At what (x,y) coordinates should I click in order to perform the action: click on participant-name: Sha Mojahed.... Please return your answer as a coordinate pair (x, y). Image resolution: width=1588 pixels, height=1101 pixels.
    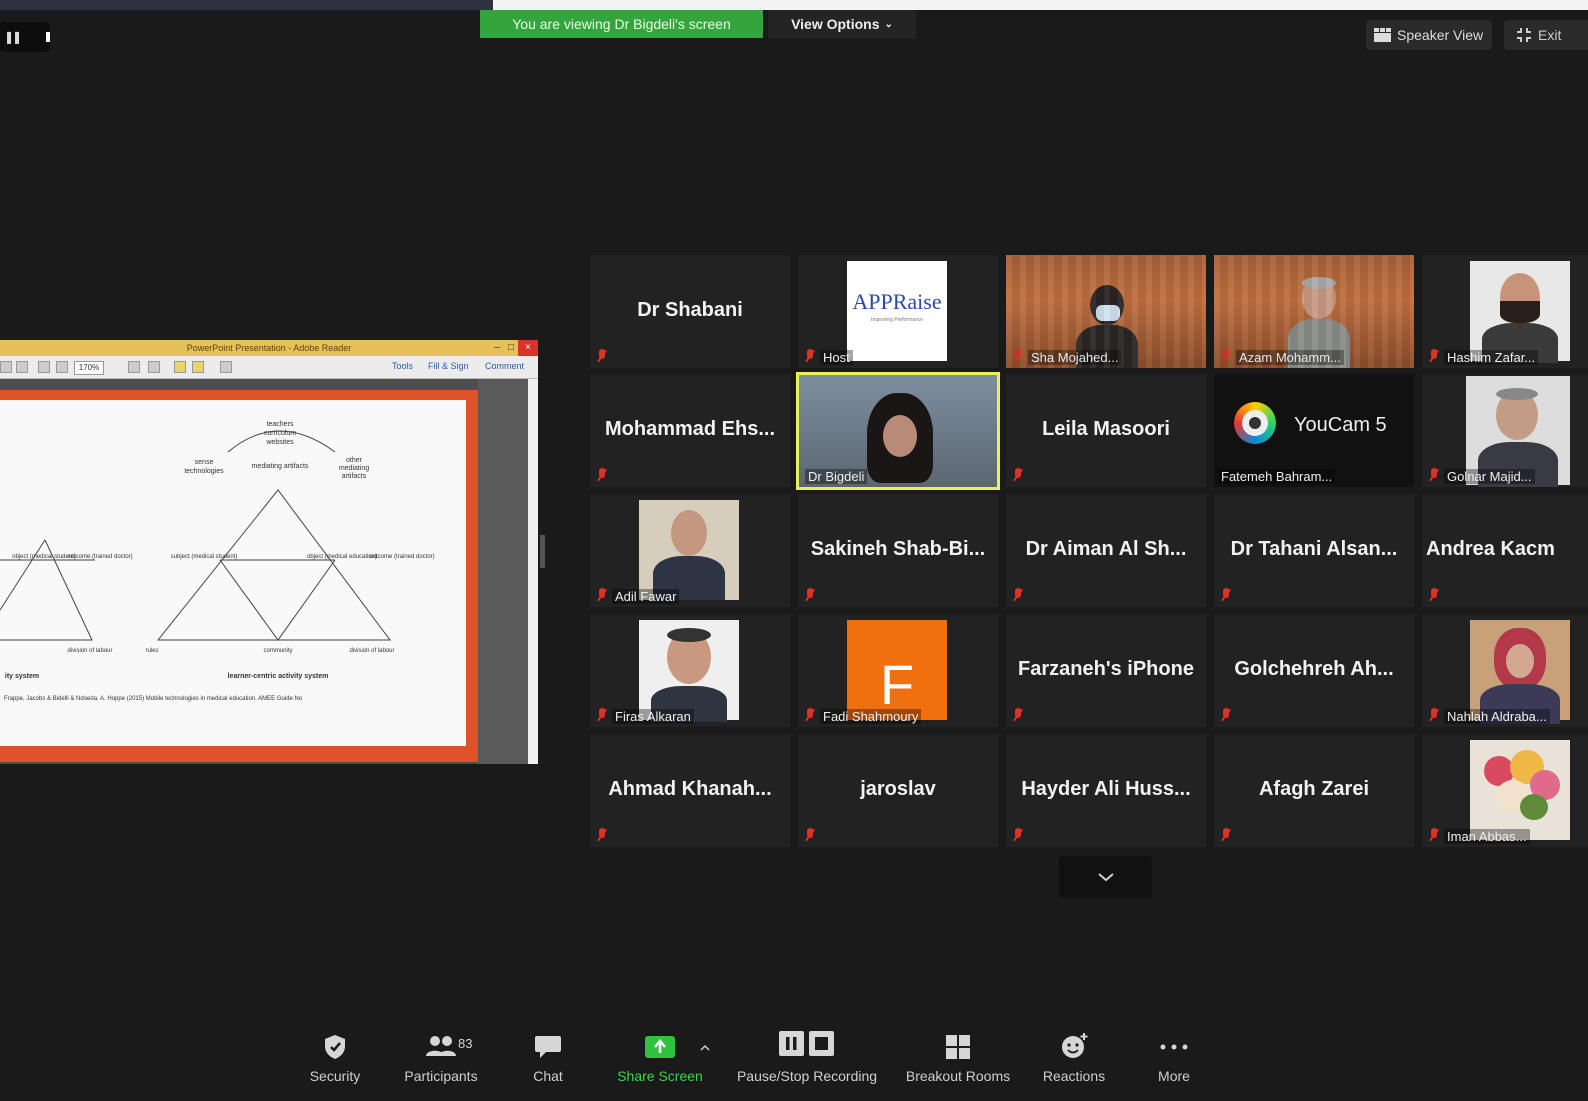
    Looking at the image, I should click on (1075, 357).